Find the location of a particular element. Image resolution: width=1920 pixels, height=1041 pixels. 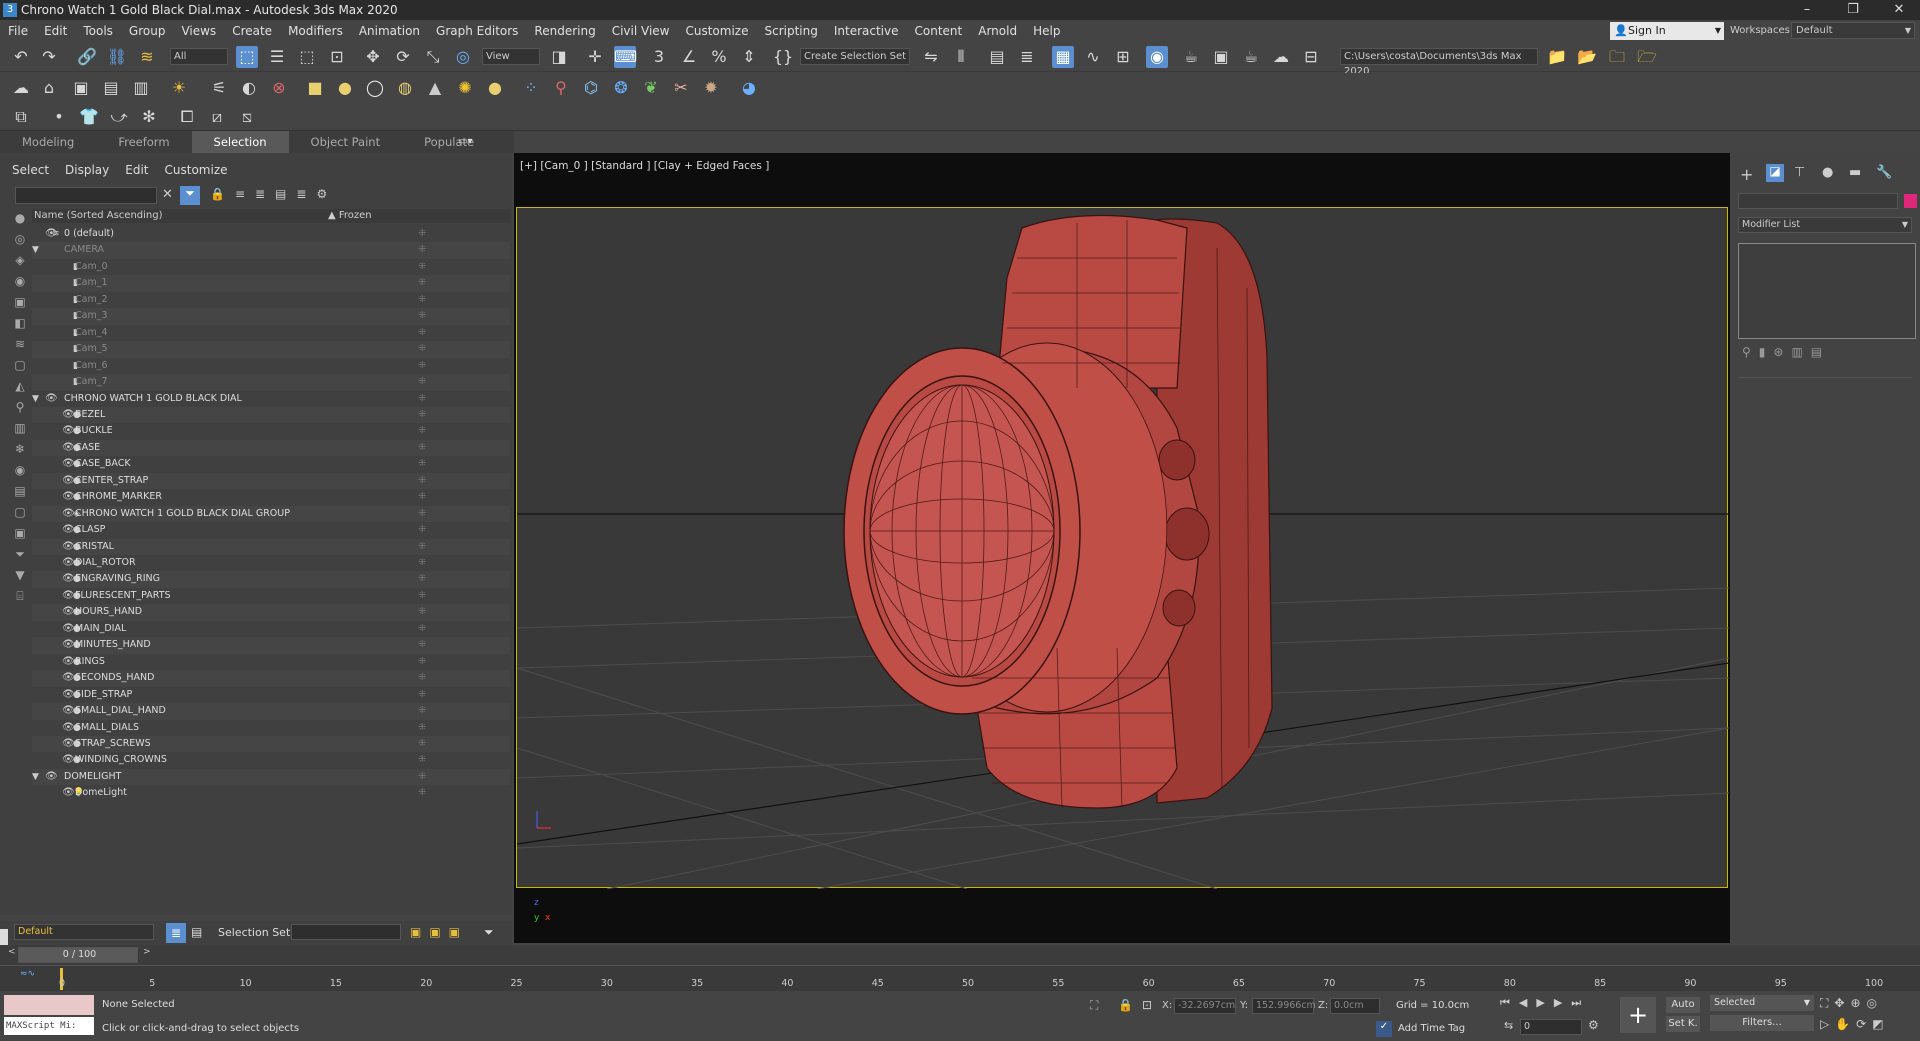

menu-rendering: Rendering is located at coordinates (564, 31).